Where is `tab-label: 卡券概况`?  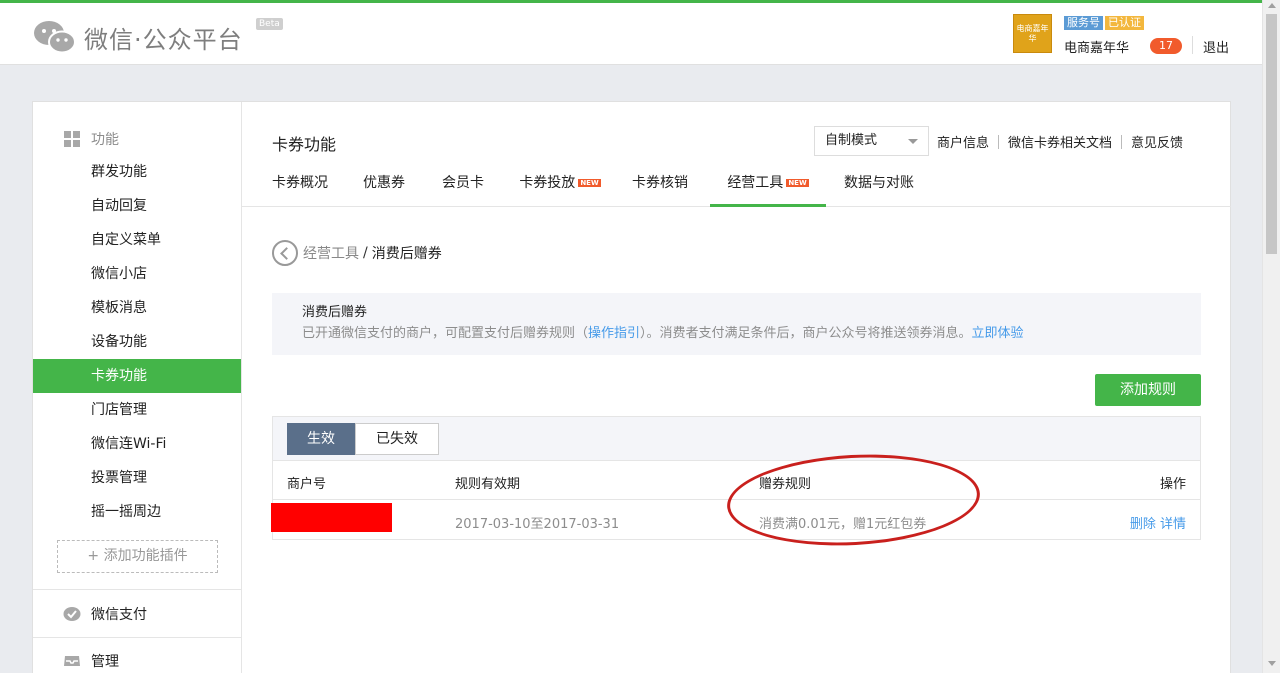 tab-label: 卡券概况 is located at coordinates (300, 183).